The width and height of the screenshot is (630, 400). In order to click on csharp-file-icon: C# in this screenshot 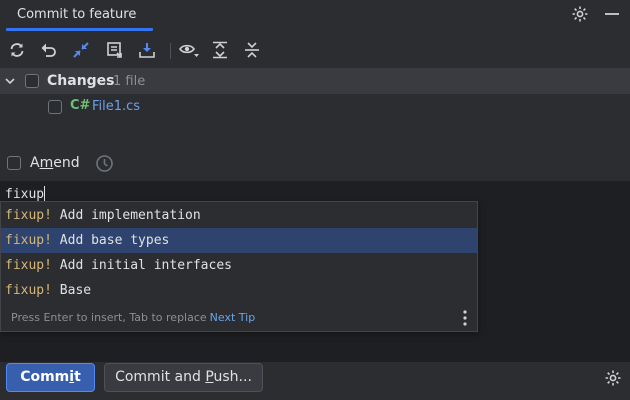, I will do `click(80, 105)`.